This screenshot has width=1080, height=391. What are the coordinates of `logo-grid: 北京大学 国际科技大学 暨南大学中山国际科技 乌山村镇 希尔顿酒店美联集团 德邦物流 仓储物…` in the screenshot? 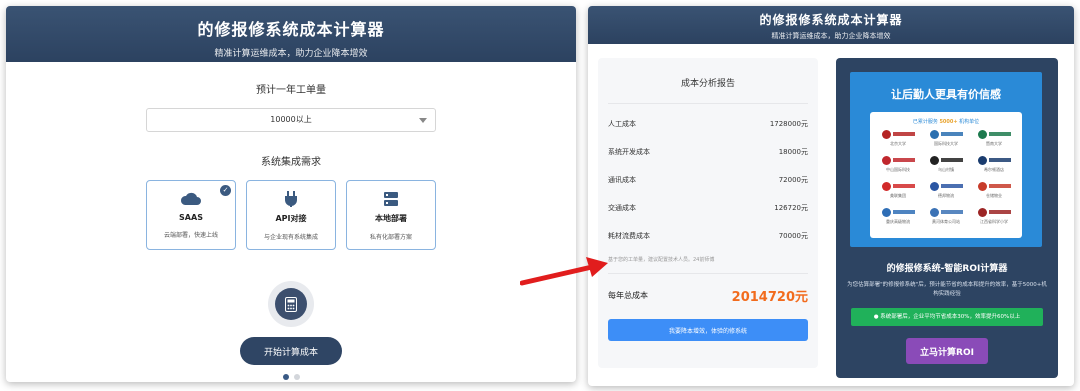 It's located at (946, 178).